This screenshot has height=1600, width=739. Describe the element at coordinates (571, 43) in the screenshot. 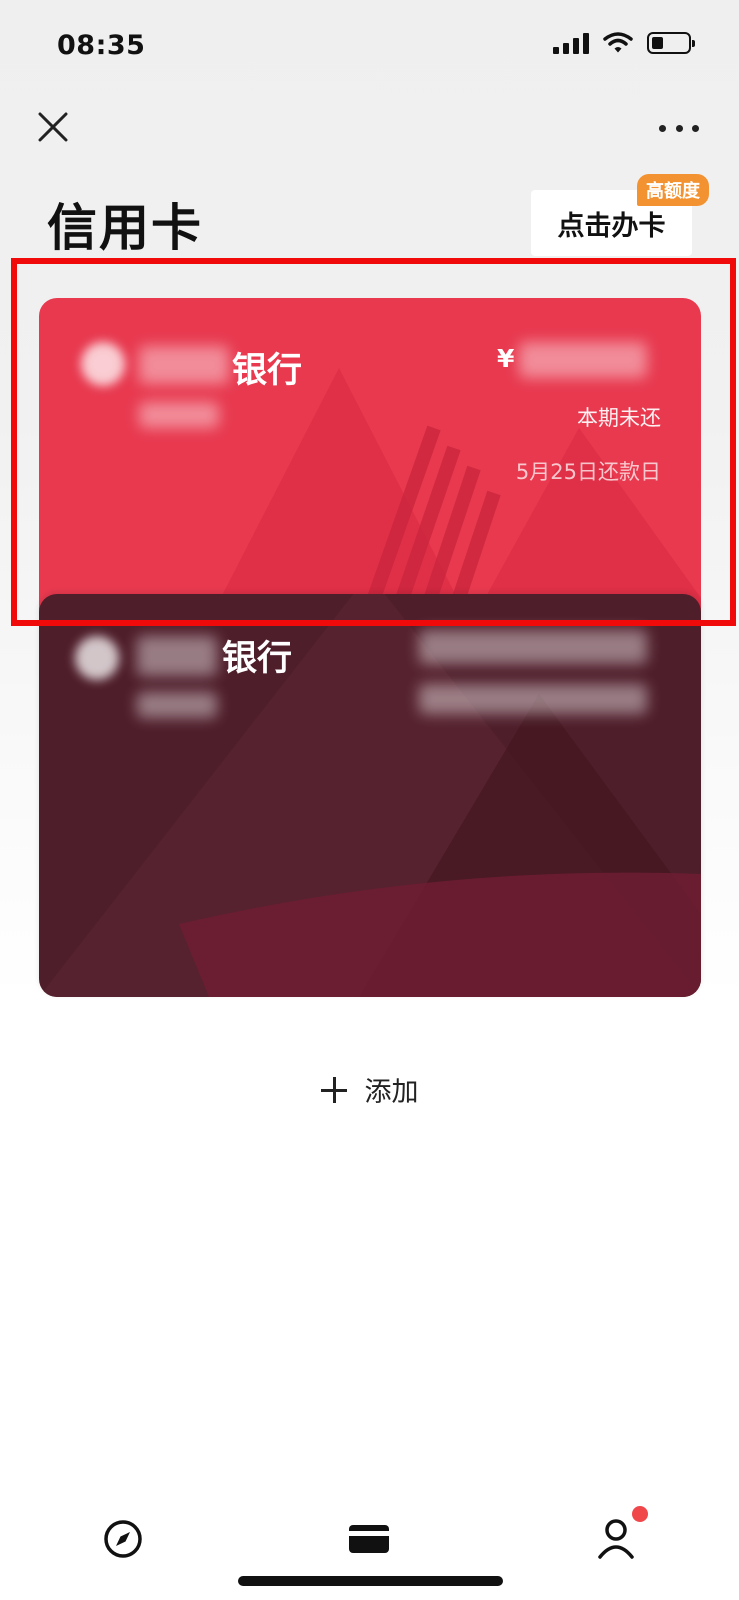

I see `signal-icon` at that location.